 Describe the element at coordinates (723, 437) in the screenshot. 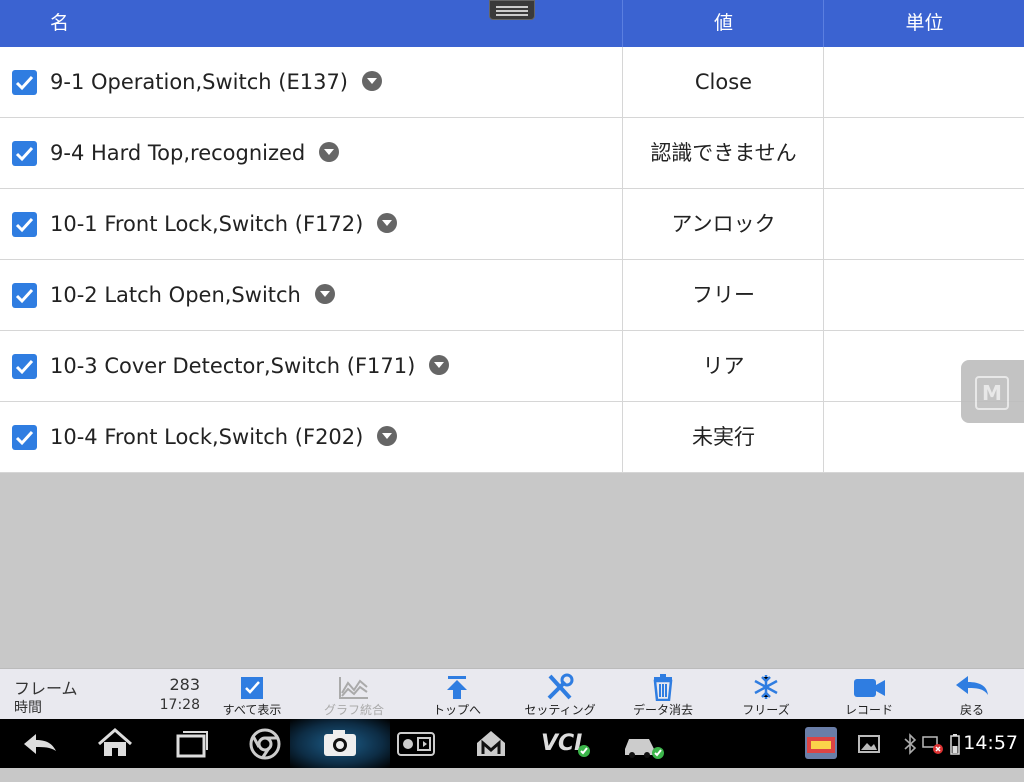

I see `row-value: 未実行` at that location.